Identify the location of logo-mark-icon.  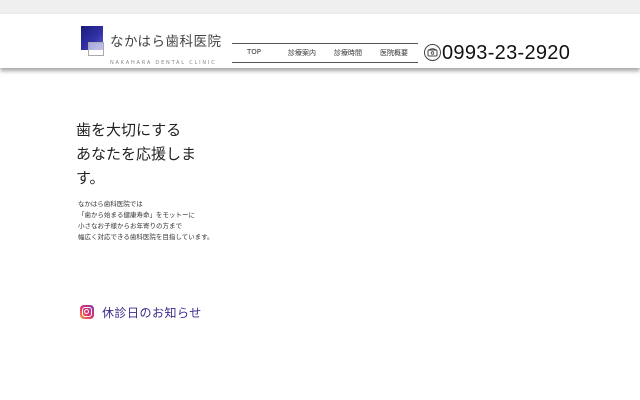
(93, 42).